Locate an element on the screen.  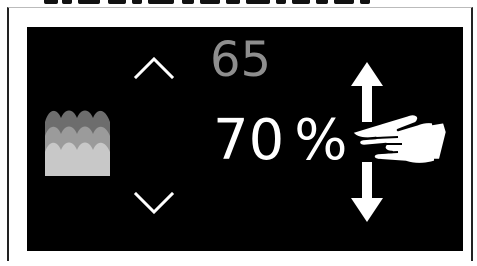
fog-layers-icon is located at coordinates (77, 143).